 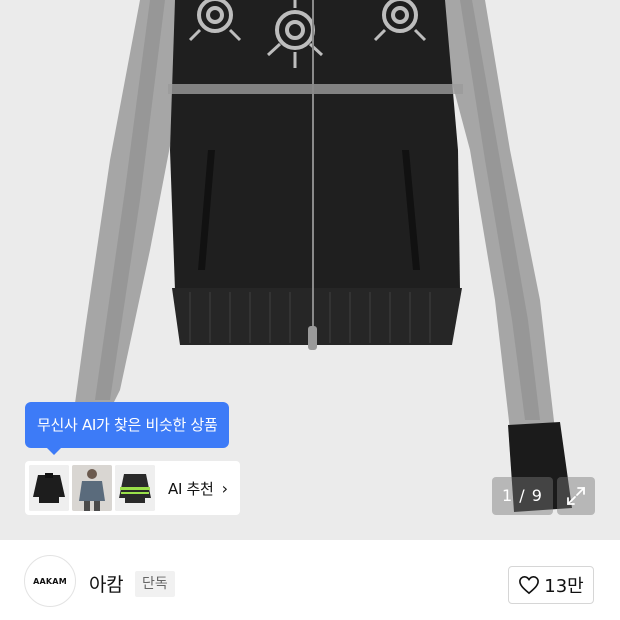 What do you see at coordinates (50, 581) in the screenshot?
I see `brand-logo: AAKAM` at bounding box center [50, 581].